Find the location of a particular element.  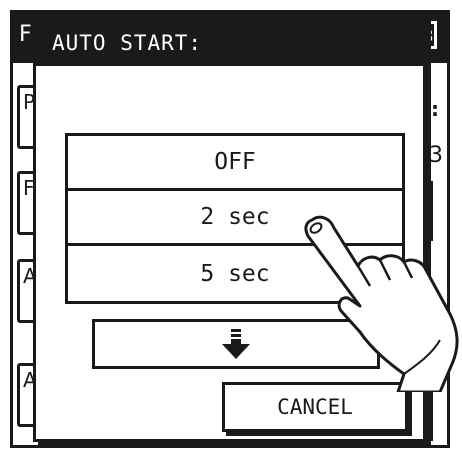

background-value-text: 3 is located at coordinates (436, 155).